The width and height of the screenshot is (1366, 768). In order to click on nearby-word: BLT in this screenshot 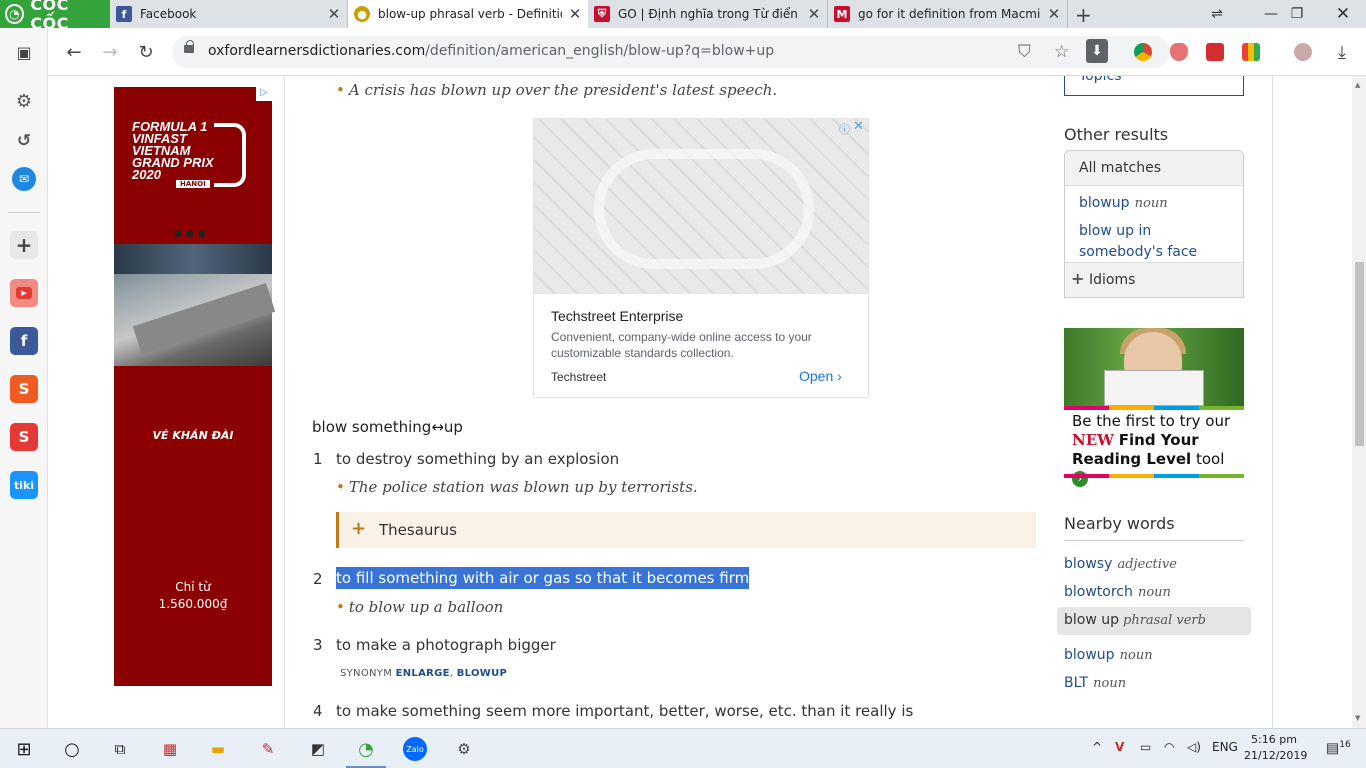, I will do `click(1076, 683)`.